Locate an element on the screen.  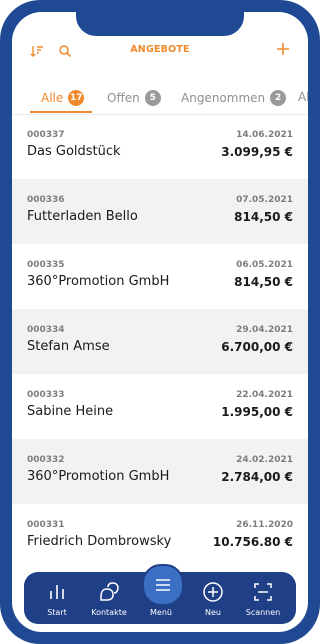
count-badge: 17 is located at coordinates (76, 98).